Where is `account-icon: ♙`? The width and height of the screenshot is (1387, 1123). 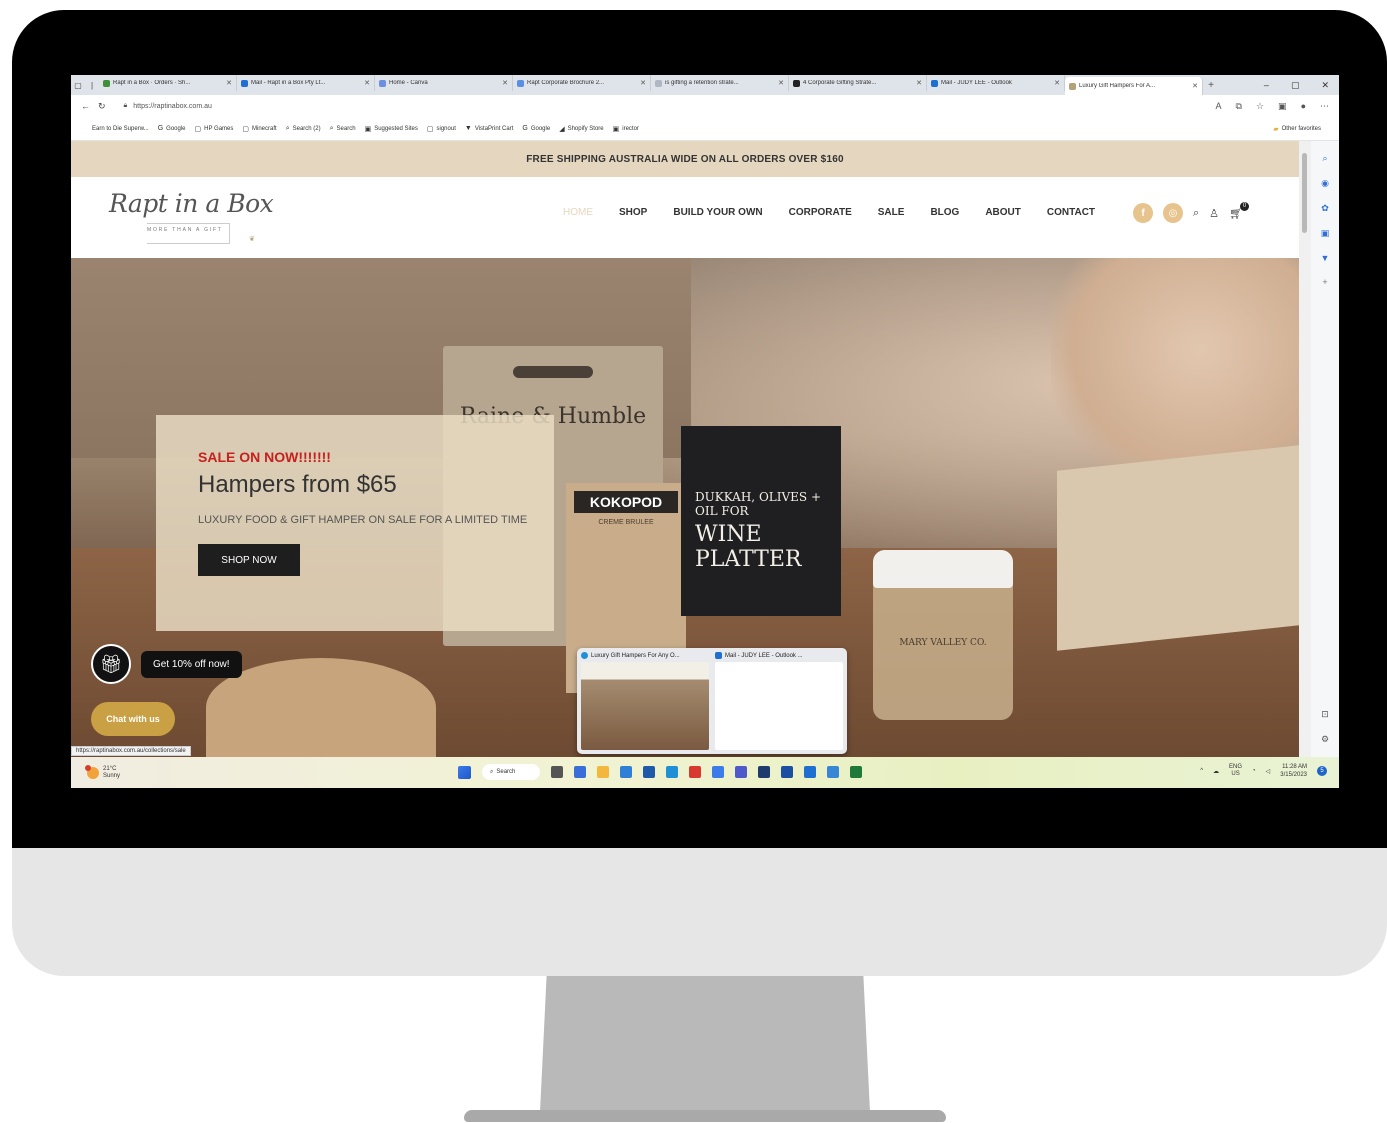
account-icon: ♙ is located at coordinates (1214, 213).